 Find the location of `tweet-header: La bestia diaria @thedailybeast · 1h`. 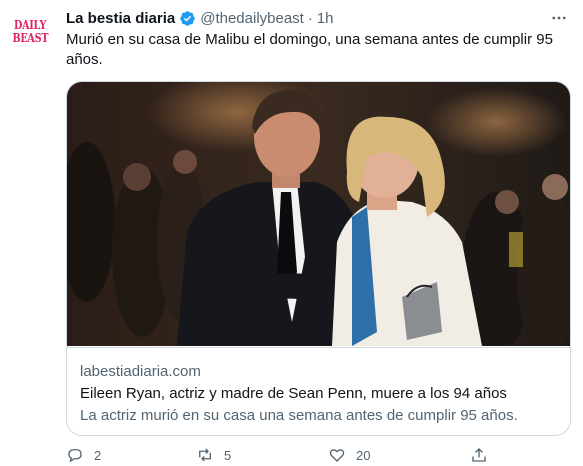

tweet-header: La bestia diaria @thedailybeast · 1h is located at coordinates (200, 18).